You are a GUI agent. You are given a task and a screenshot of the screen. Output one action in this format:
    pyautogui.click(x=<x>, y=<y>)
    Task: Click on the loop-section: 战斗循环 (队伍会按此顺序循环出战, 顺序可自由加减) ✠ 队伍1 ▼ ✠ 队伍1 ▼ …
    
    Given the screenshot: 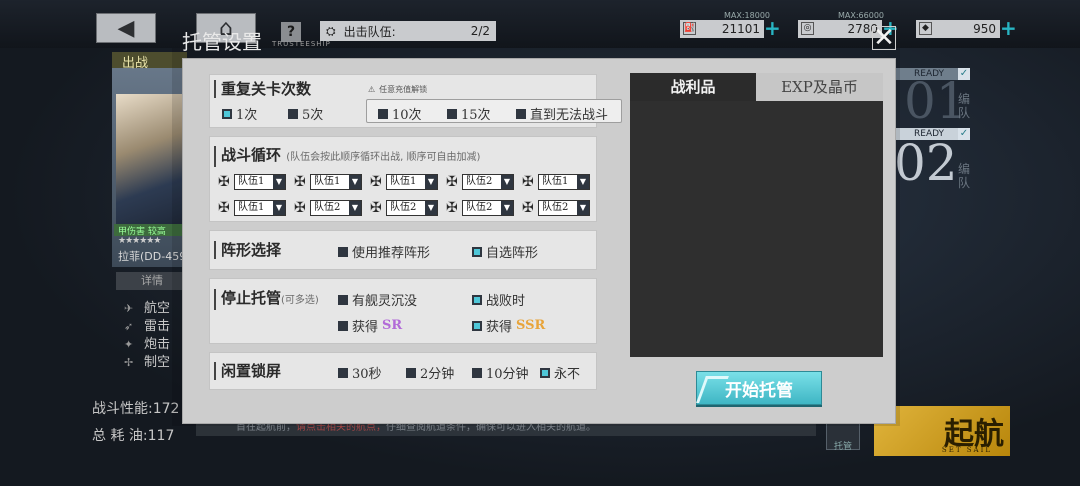 What is the action you would take?
    pyautogui.click(x=403, y=179)
    